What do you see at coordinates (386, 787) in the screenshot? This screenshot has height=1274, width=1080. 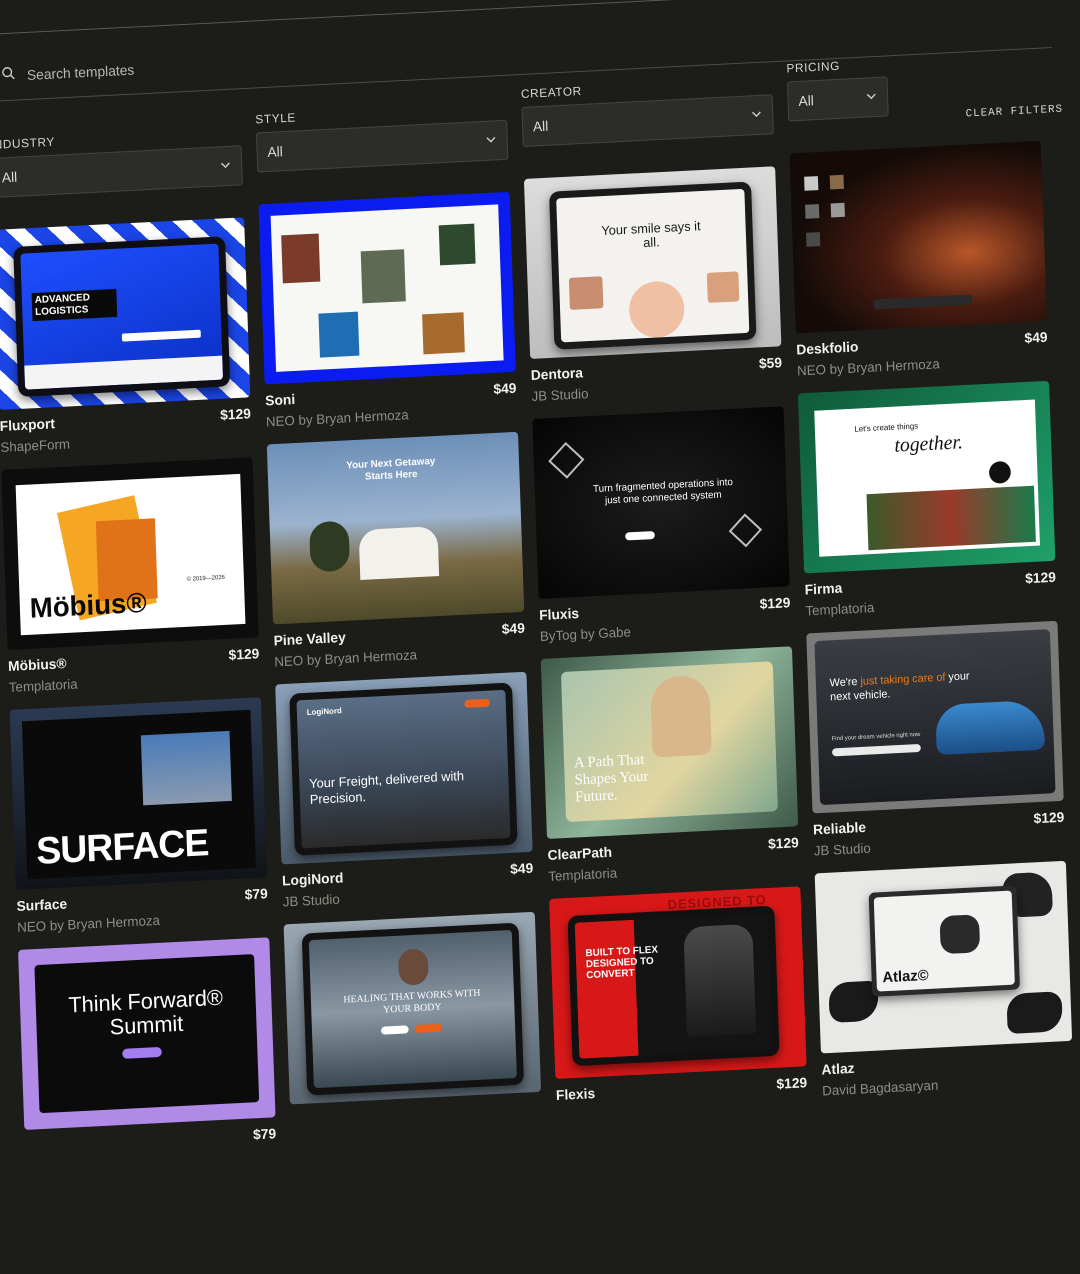 I see `thumbnail-headline: Your Freight, delivered with Precision.` at bounding box center [386, 787].